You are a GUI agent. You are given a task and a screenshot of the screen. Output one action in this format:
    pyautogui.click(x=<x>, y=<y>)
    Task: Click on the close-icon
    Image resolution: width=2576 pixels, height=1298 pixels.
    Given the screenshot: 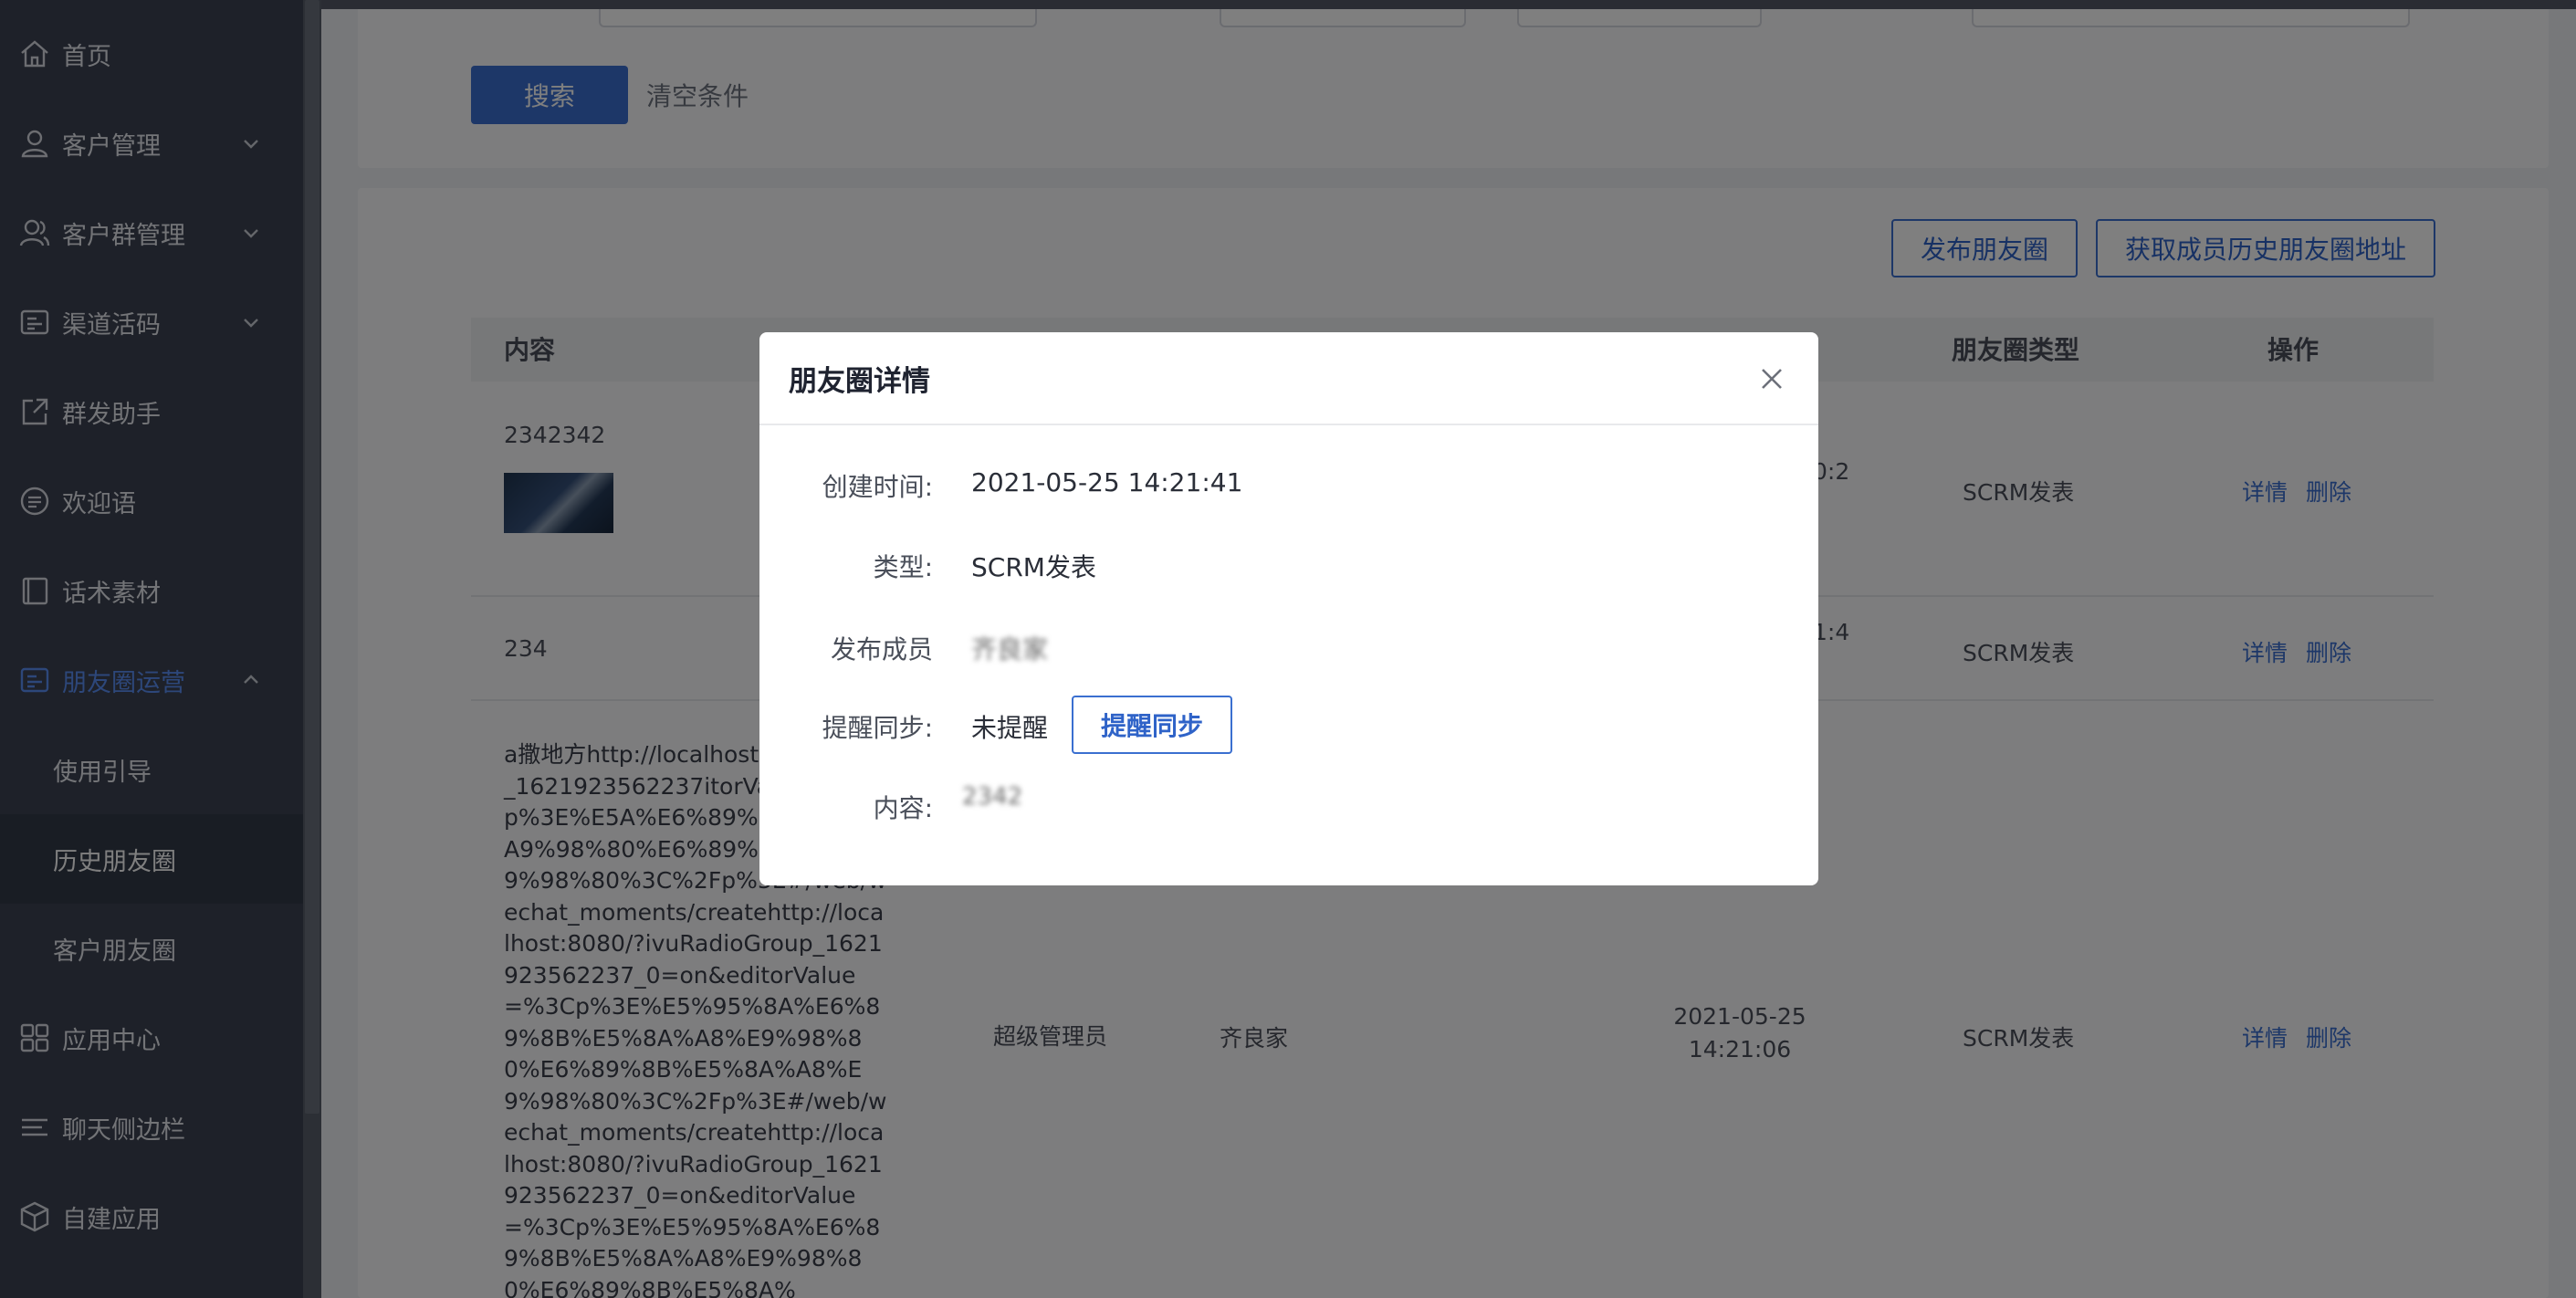 What is the action you would take?
    pyautogui.click(x=1772, y=378)
    